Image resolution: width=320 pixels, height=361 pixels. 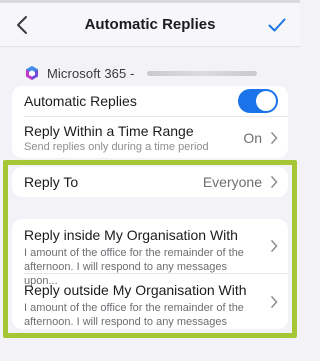 I want to click on navigation-bar: Automatic Replies, so click(x=150, y=25).